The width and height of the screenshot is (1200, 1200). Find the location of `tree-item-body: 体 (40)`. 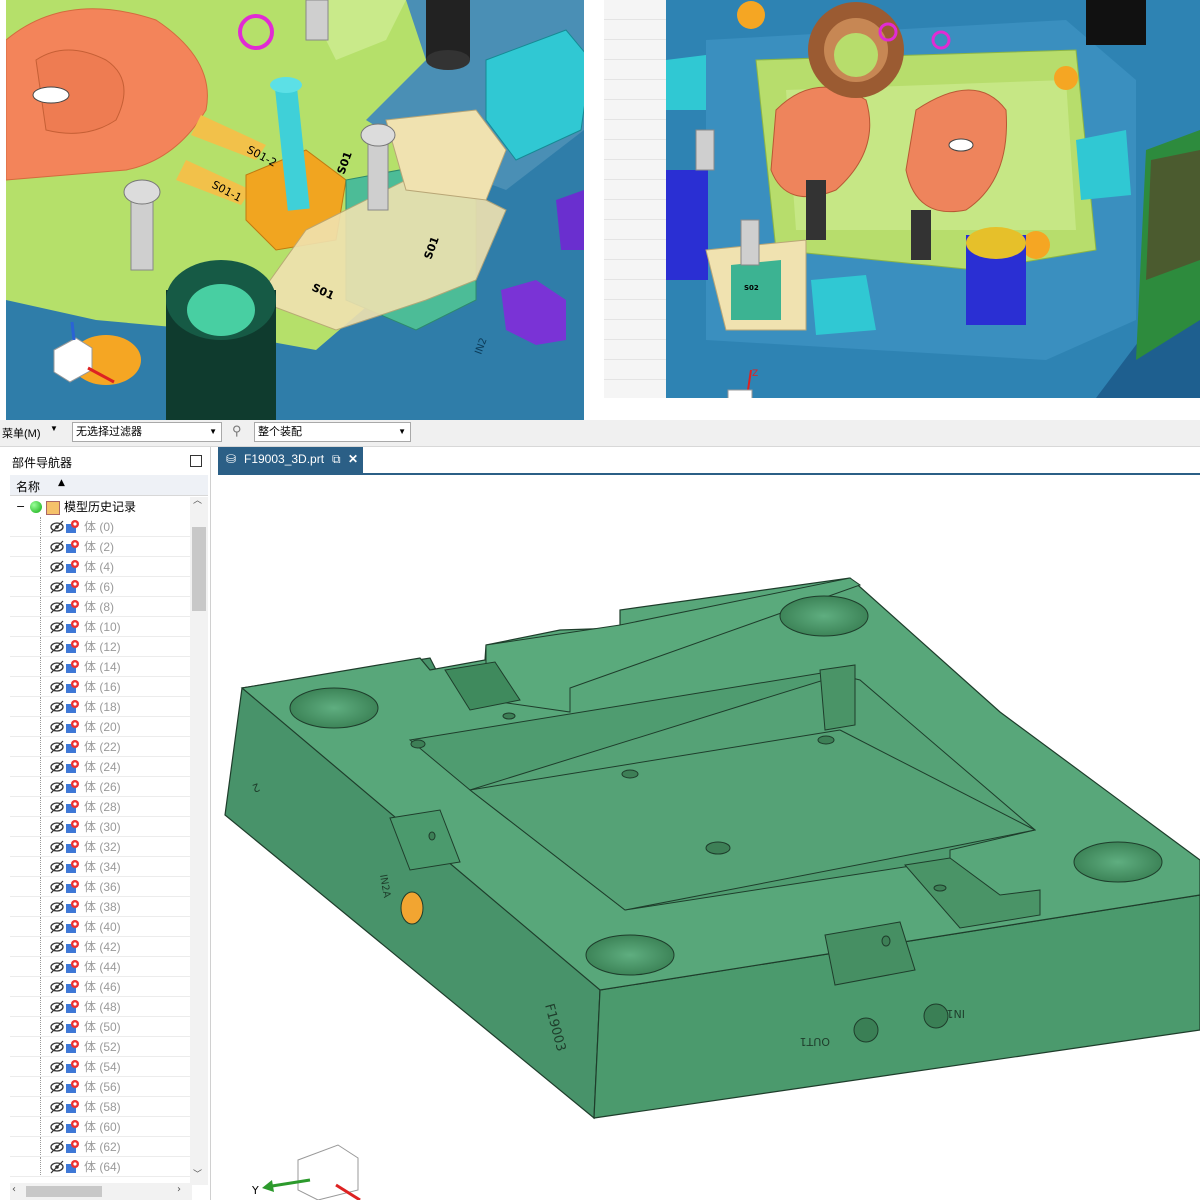

tree-item-body: 体 (40) is located at coordinates (100, 927).